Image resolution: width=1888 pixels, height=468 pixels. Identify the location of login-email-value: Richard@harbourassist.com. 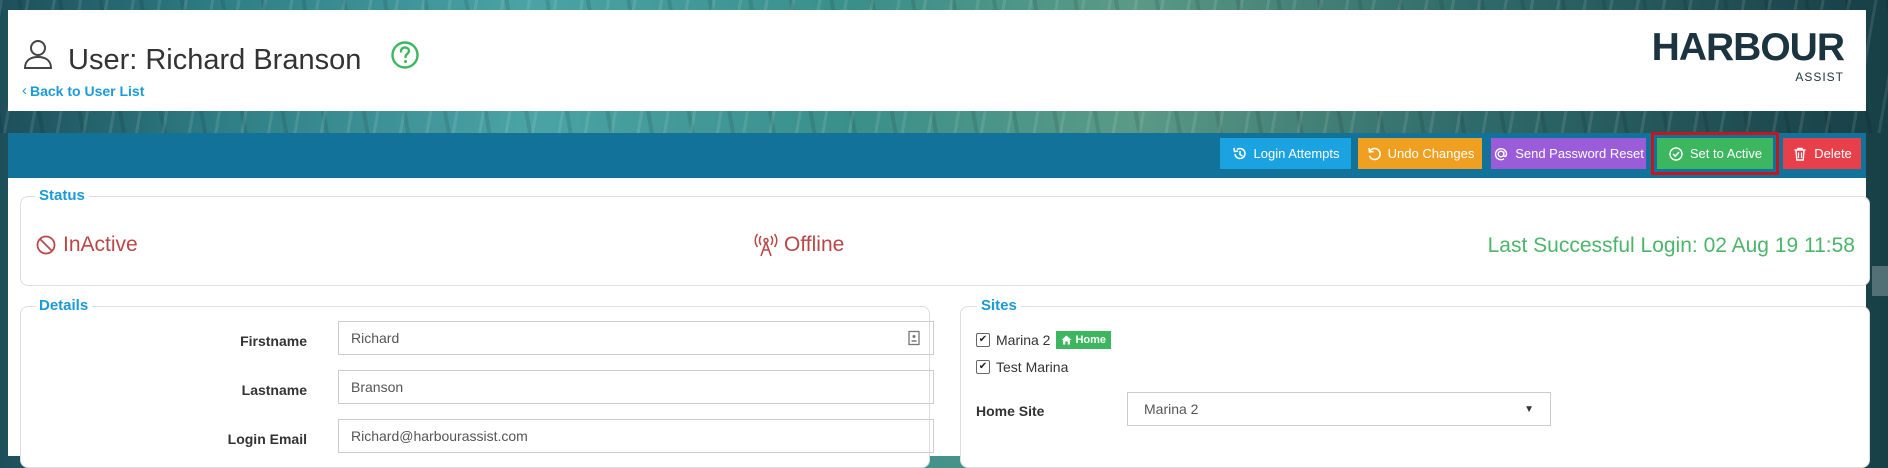
(439, 436).